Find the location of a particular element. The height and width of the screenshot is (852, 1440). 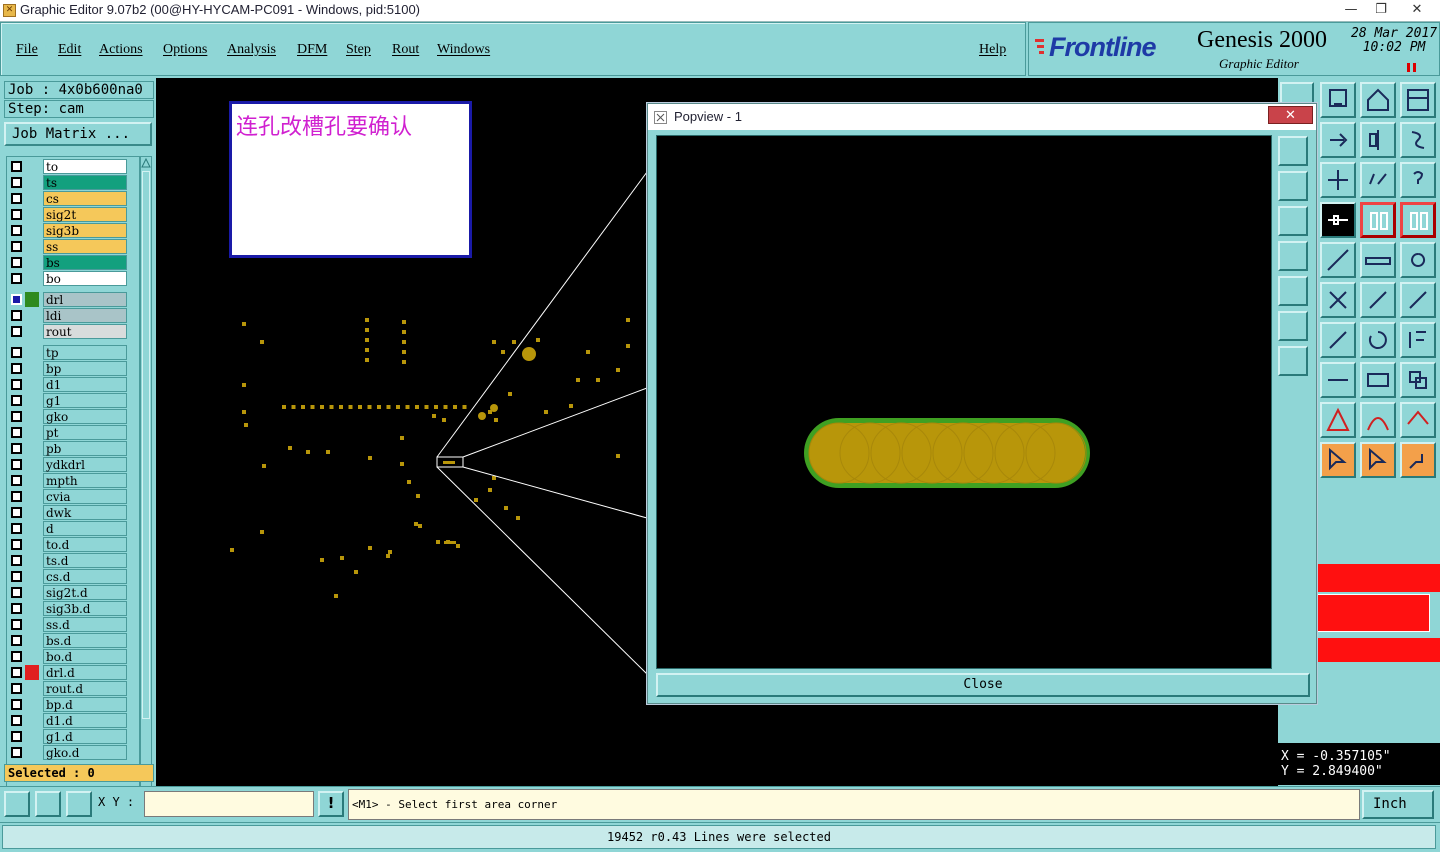

line-point-icon is located at coordinates (1378, 300).